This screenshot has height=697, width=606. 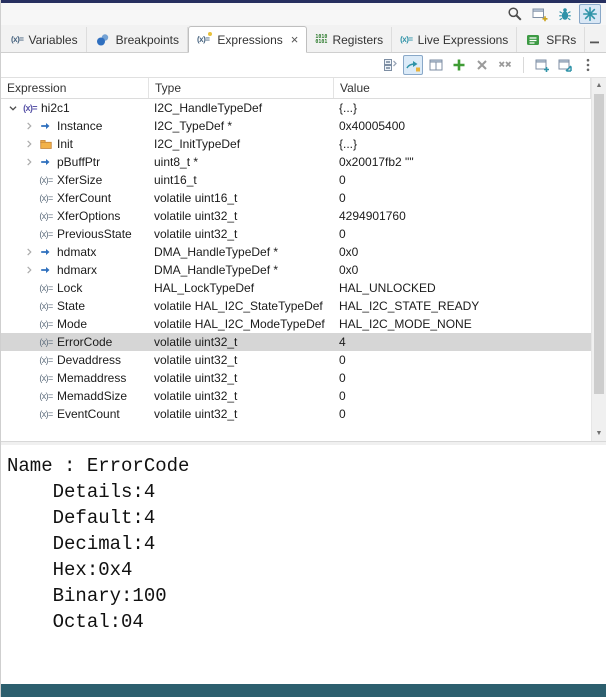 What do you see at coordinates (241, 88) in the screenshot?
I see `column-header-type: Type` at bounding box center [241, 88].